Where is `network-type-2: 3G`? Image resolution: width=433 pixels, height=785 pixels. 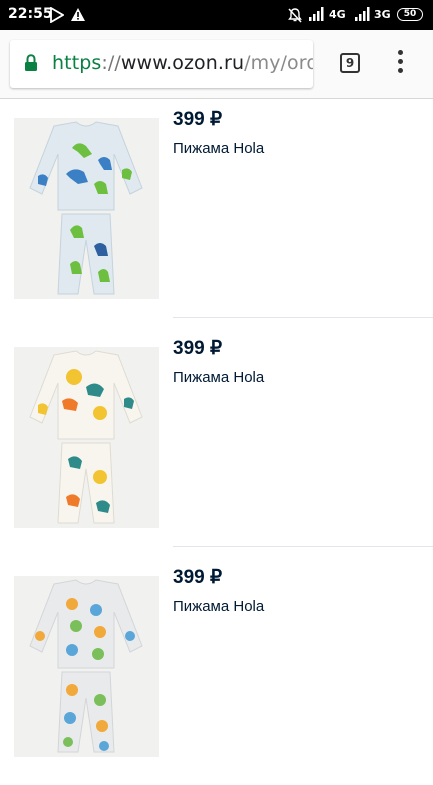 network-type-2: 3G is located at coordinates (382, 14).